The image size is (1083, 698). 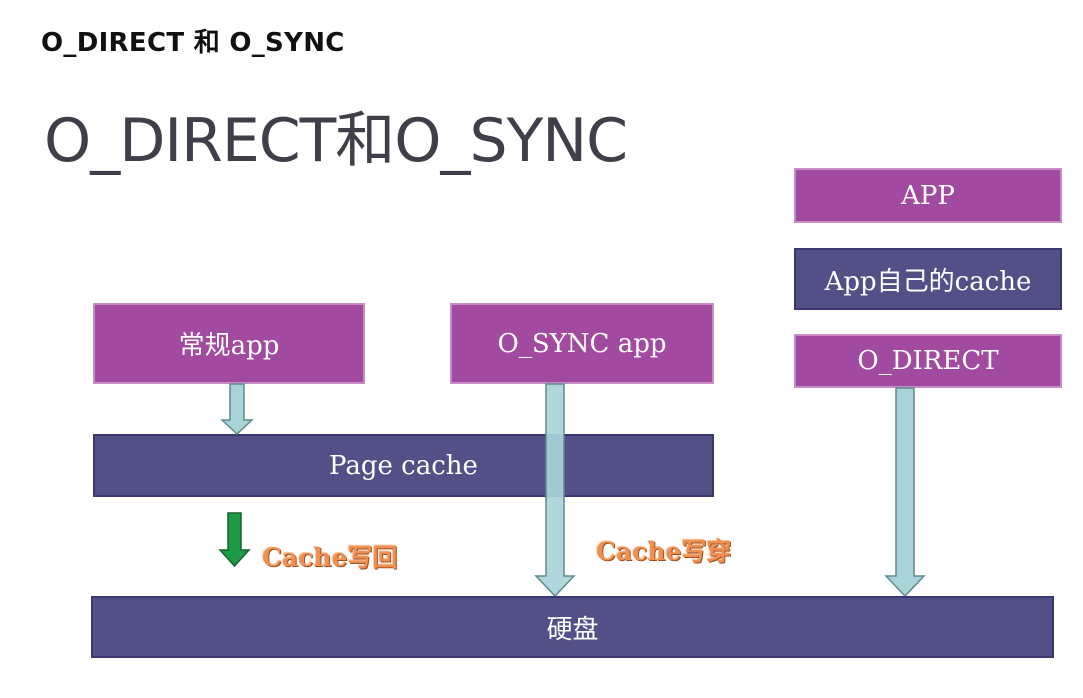 What do you see at coordinates (555, 490) in the screenshot?
I see `arrow-o-sync-to-disk` at bounding box center [555, 490].